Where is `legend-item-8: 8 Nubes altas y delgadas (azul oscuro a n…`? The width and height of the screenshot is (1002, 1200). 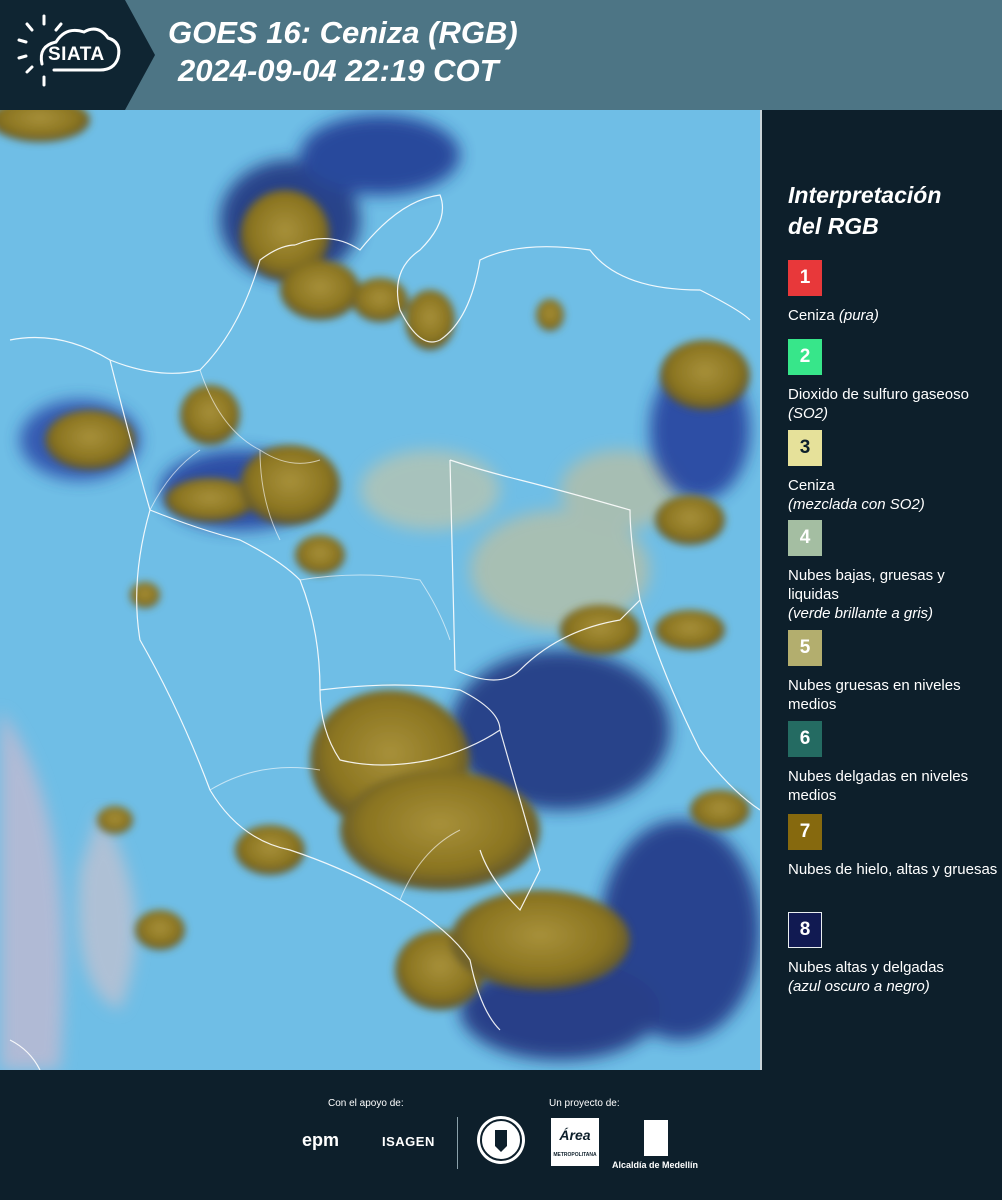 legend-item-8: 8 Nubes altas y delgadas (azul oscuro a n… is located at coordinates (893, 954).